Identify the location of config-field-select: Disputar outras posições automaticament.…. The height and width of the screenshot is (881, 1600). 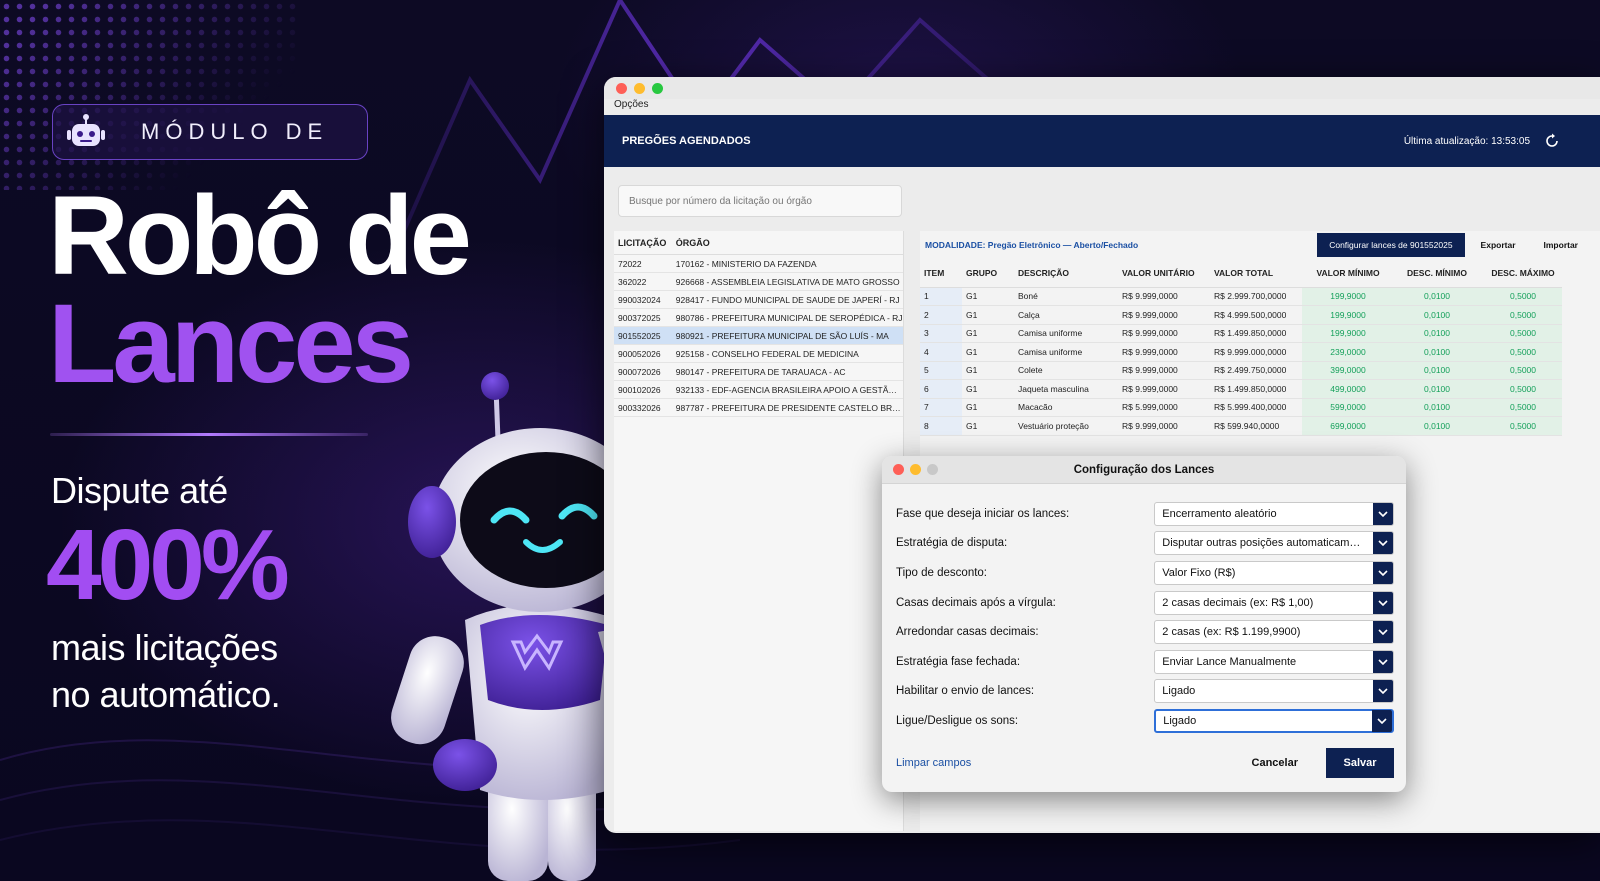
(1274, 543).